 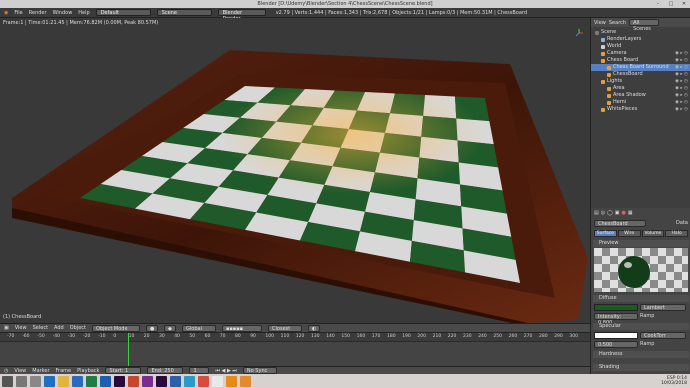 What do you see at coordinates (579, 33) in the screenshot?
I see `view-gizmo-icon` at bounding box center [579, 33].